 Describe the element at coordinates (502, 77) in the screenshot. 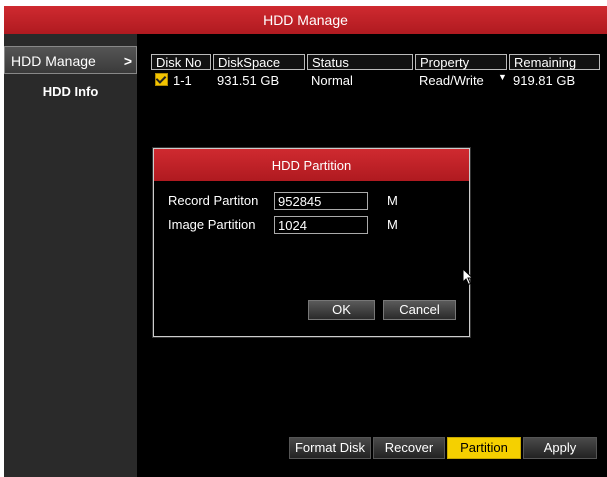

I see `dropdown-arrow-icon: ▼` at that location.